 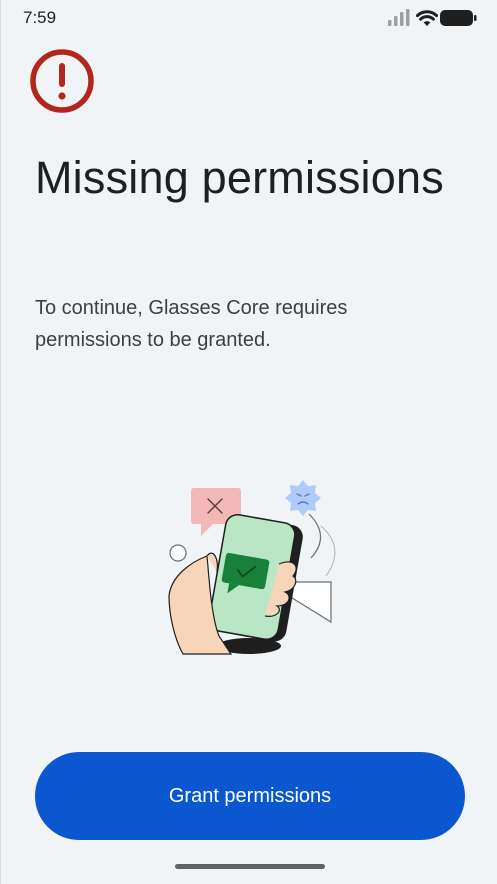 What do you see at coordinates (399, 17) in the screenshot?
I see `signal-icon` at bounding box center [399, 17].